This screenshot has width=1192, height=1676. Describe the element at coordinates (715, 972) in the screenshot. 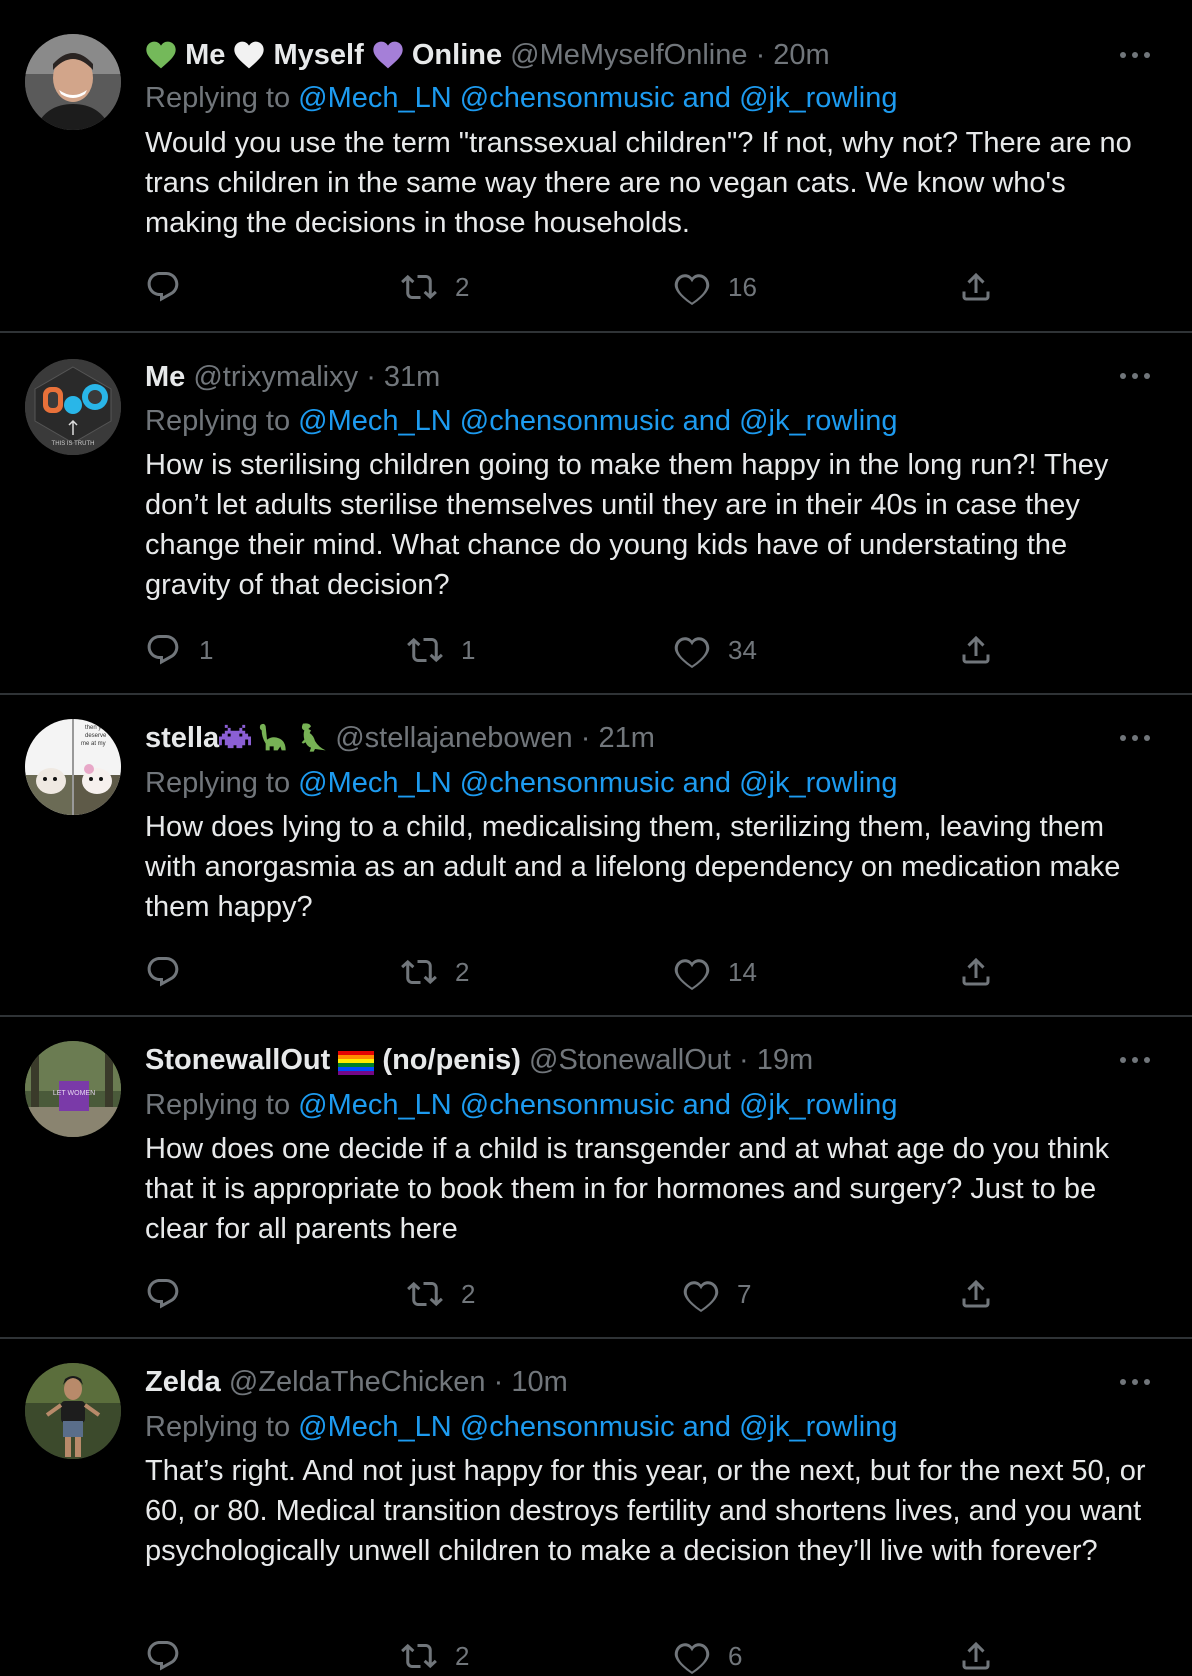

I see `like-button: 14` at that location.